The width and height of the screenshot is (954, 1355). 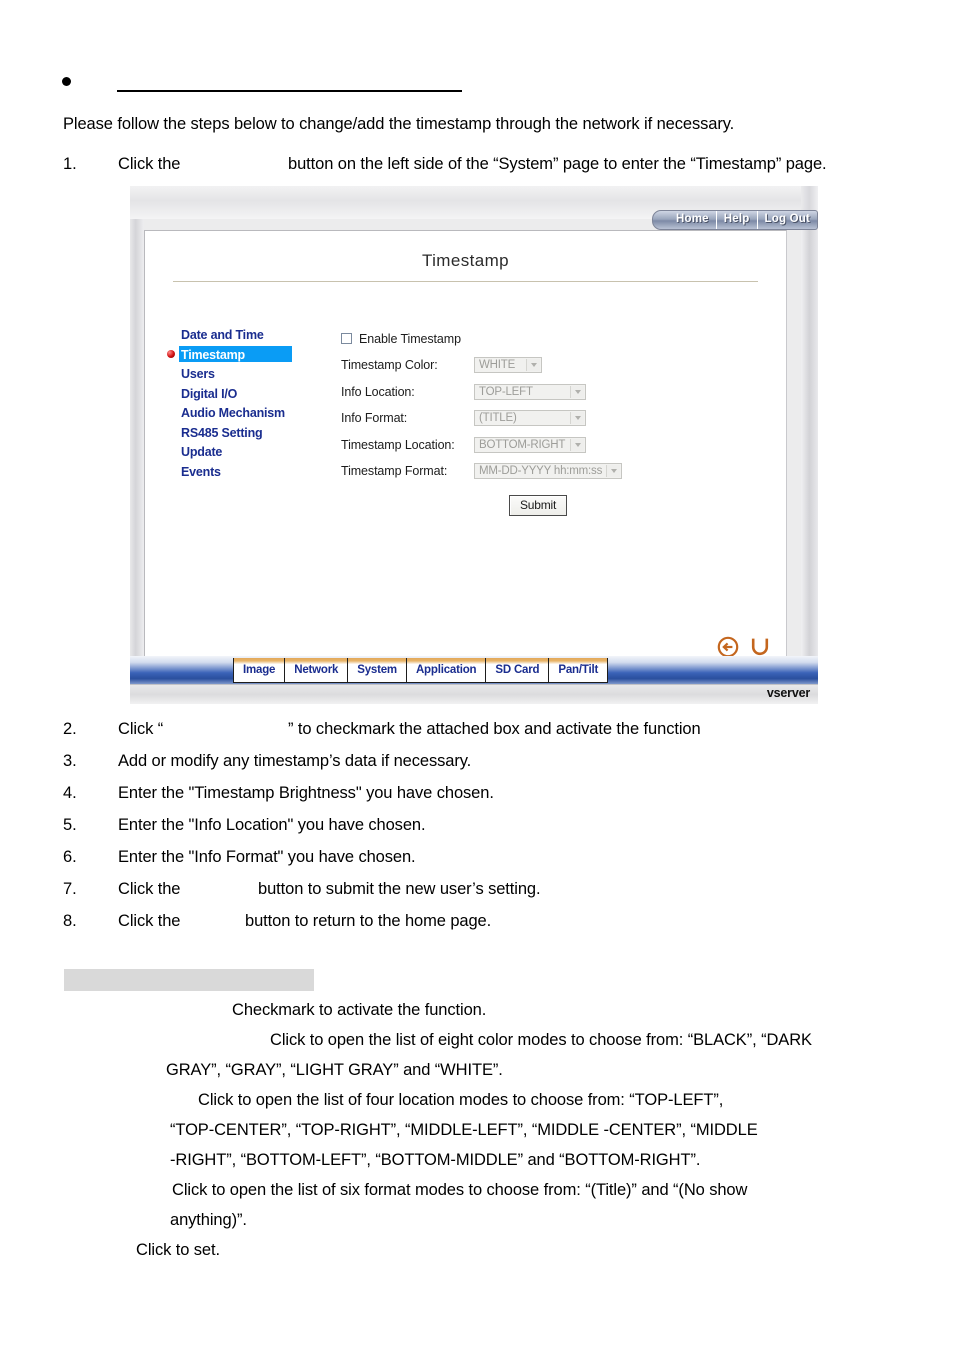 I want to click on tab-application: Application, so click(x=446, y=670).